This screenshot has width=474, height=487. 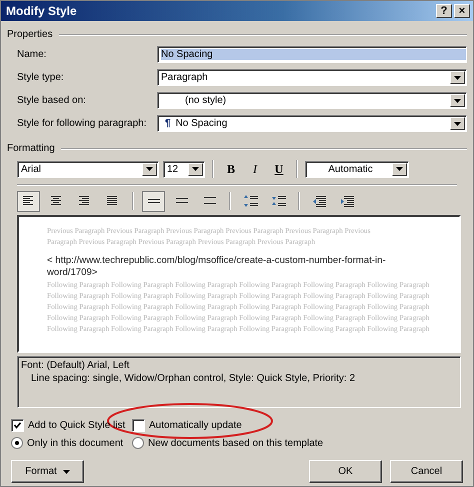 I want to click on radio-label: Only in this document, so click(x=75, y=443).